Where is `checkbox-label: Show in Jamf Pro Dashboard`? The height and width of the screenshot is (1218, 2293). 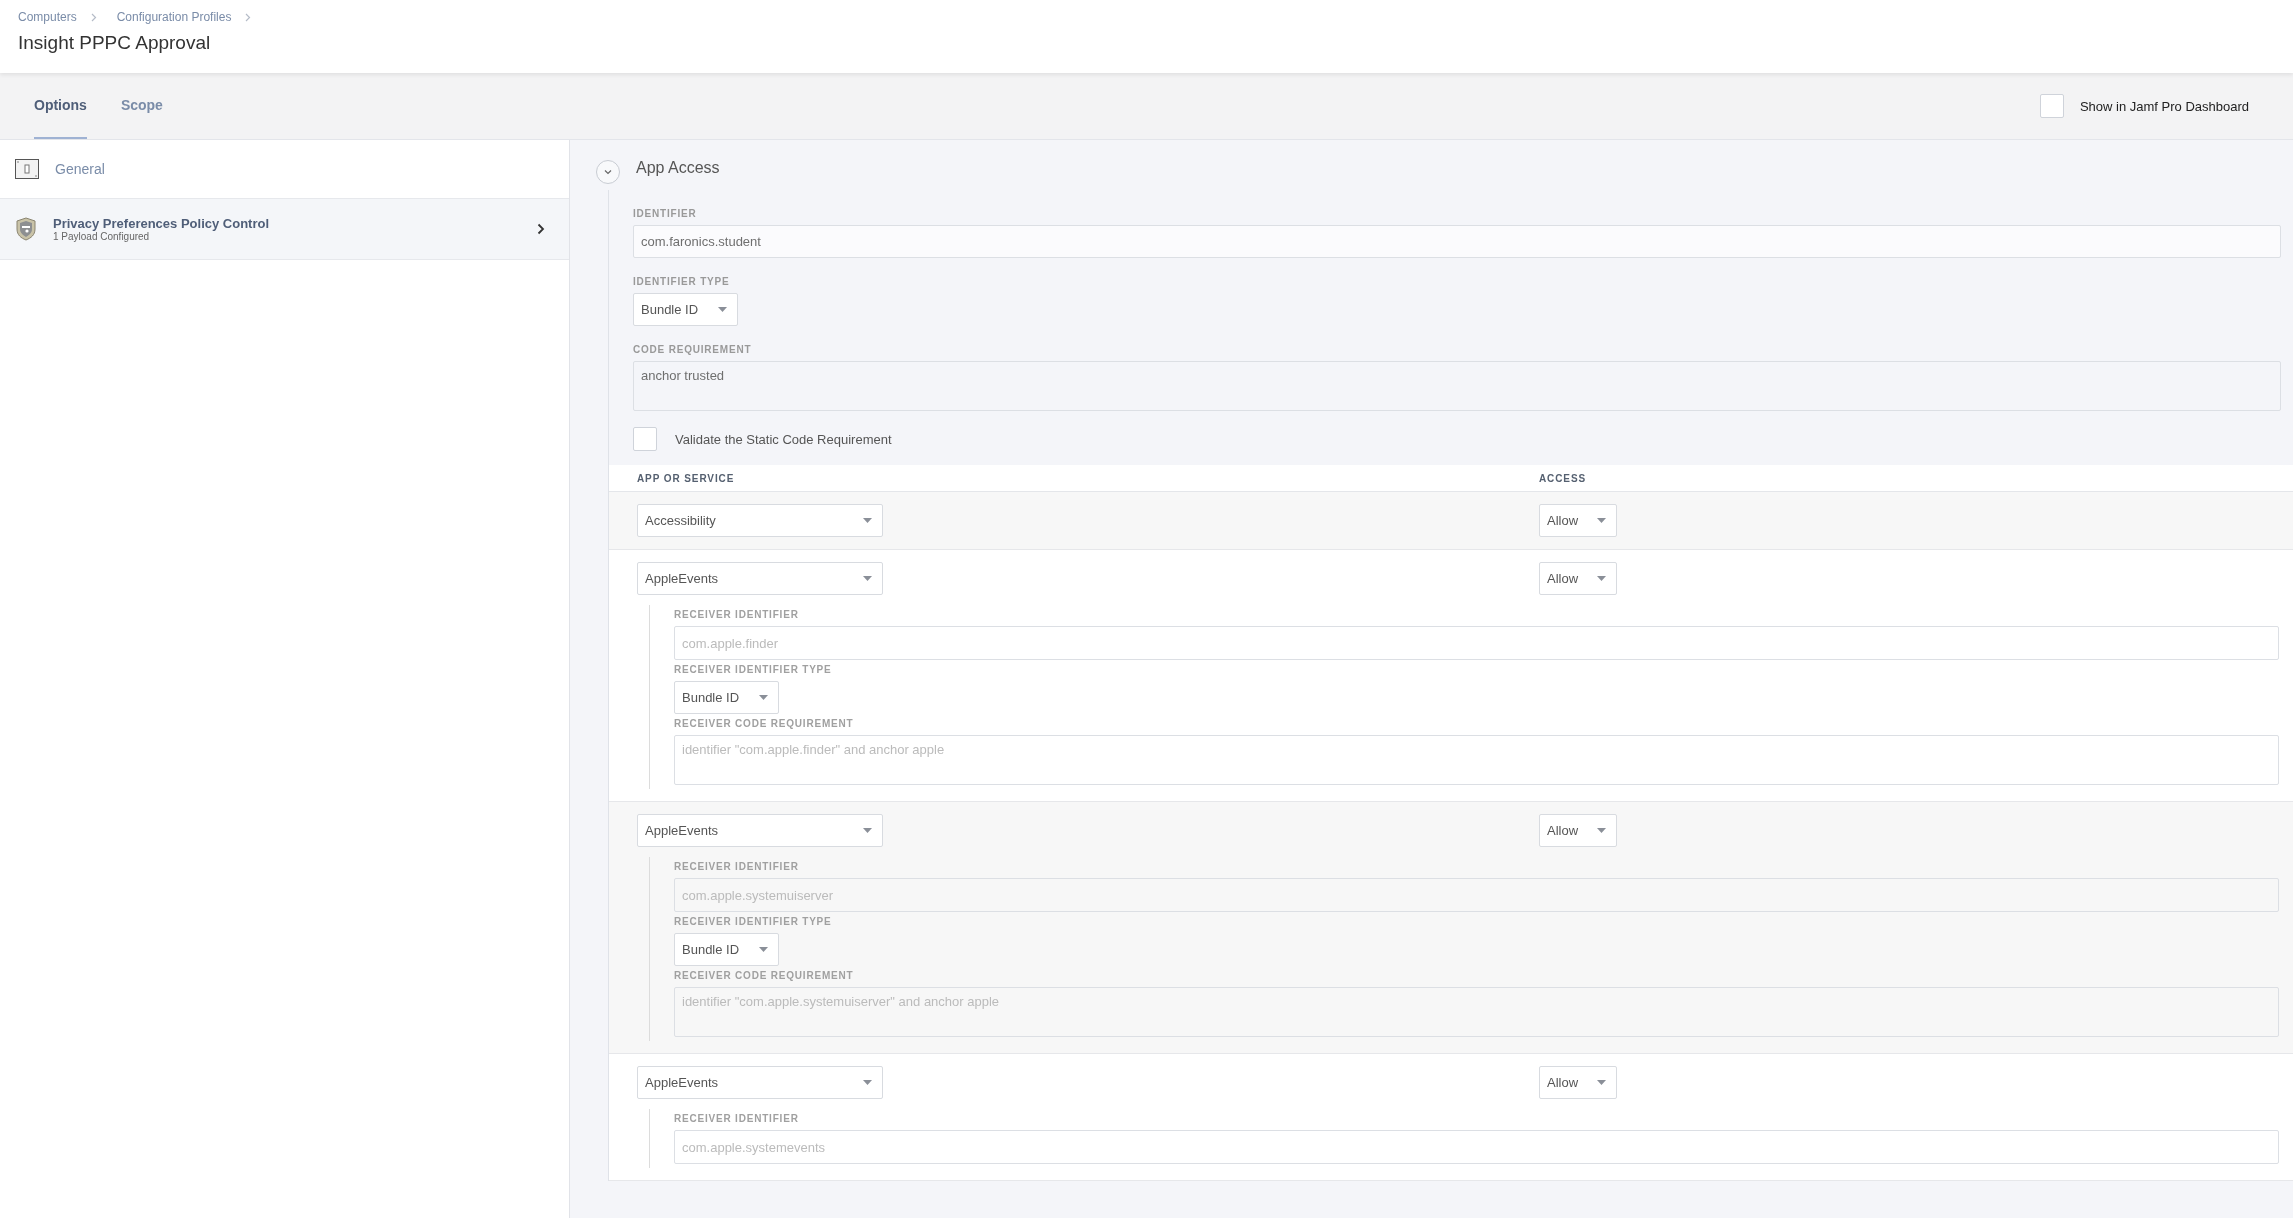
checkbox-label: Show in Jamf Pro Dashboard is located at coordinates (2164, 106).